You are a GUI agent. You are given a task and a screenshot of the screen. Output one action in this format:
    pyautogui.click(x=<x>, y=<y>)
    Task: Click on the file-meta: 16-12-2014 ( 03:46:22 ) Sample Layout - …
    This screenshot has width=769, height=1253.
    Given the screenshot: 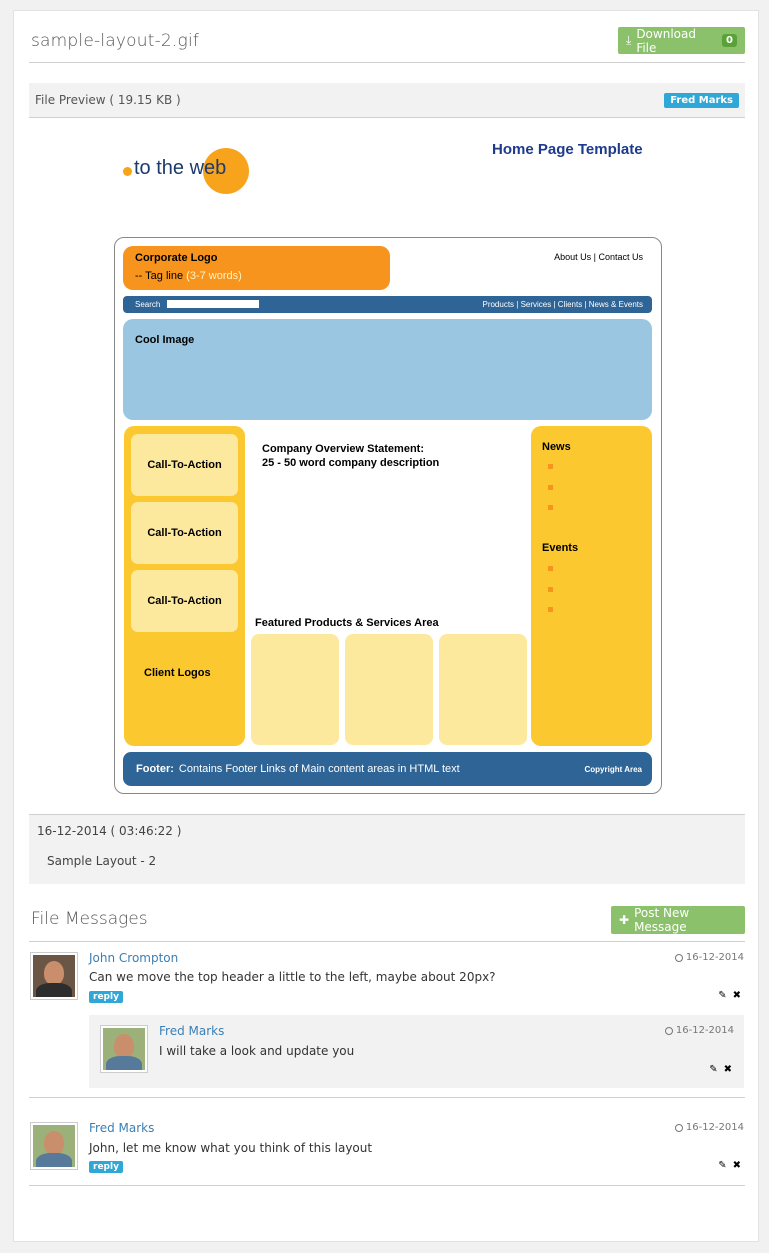 What is the action you would take?
    pyautogui.click(x=387, y=849)
    